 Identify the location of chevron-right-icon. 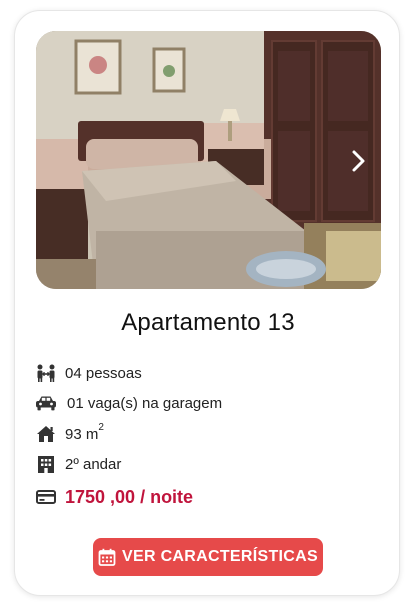
(358, 161).